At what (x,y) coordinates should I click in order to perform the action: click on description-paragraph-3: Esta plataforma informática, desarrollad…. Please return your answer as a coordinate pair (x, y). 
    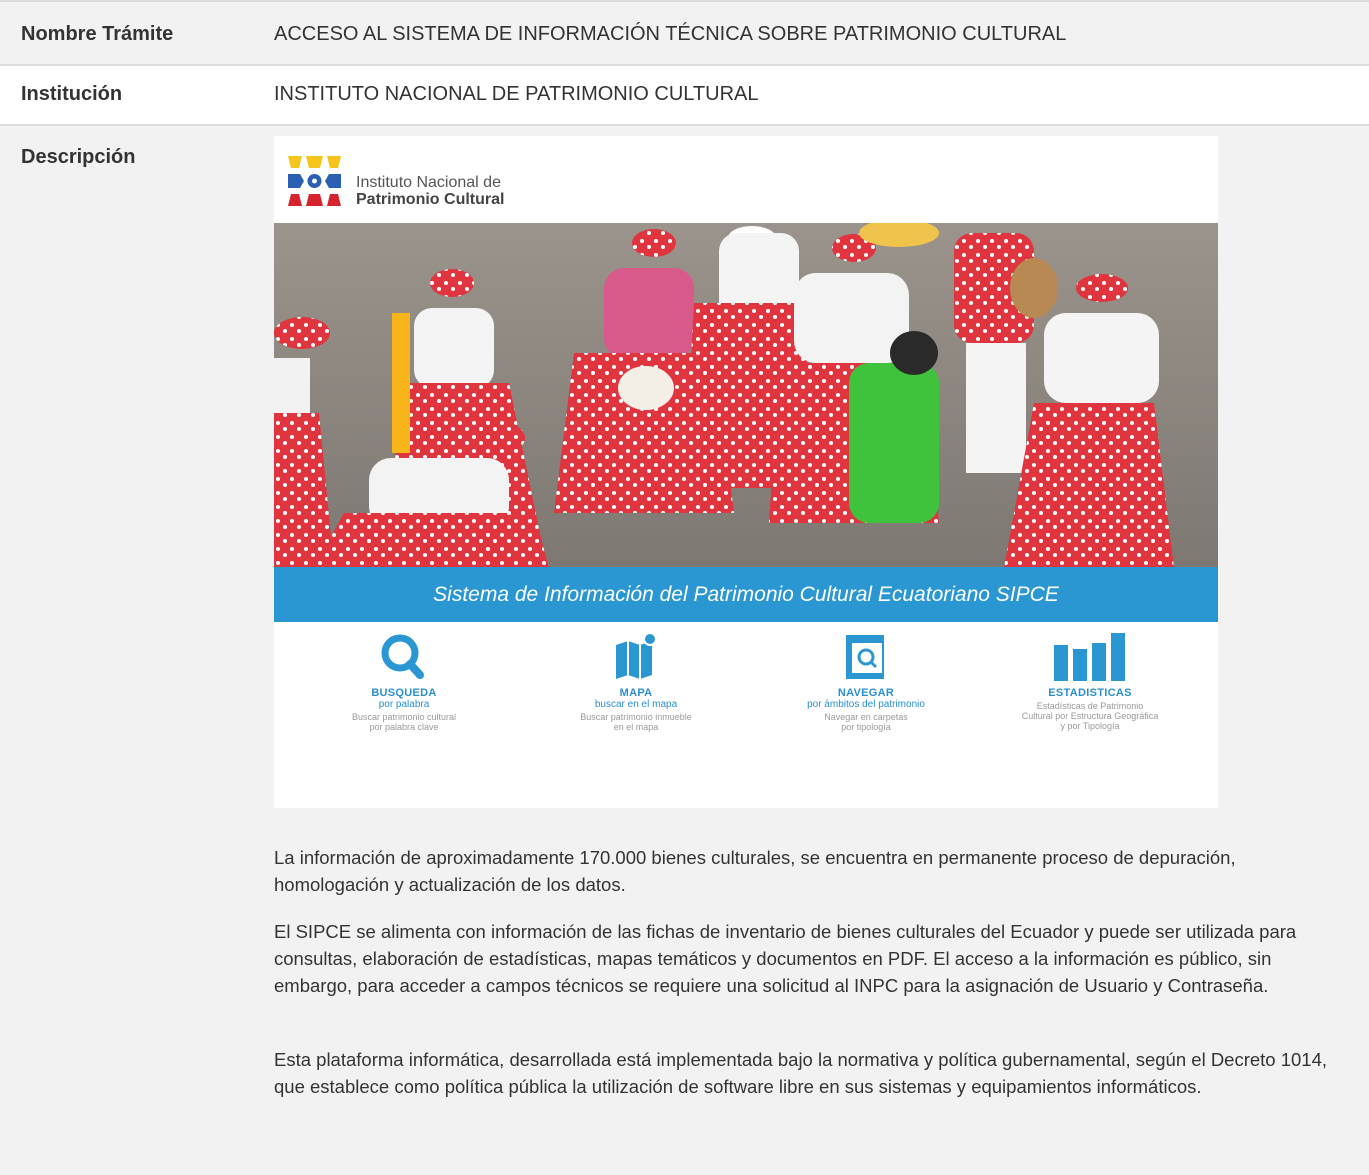
    Looking at the image, I should click on (801, 1073).